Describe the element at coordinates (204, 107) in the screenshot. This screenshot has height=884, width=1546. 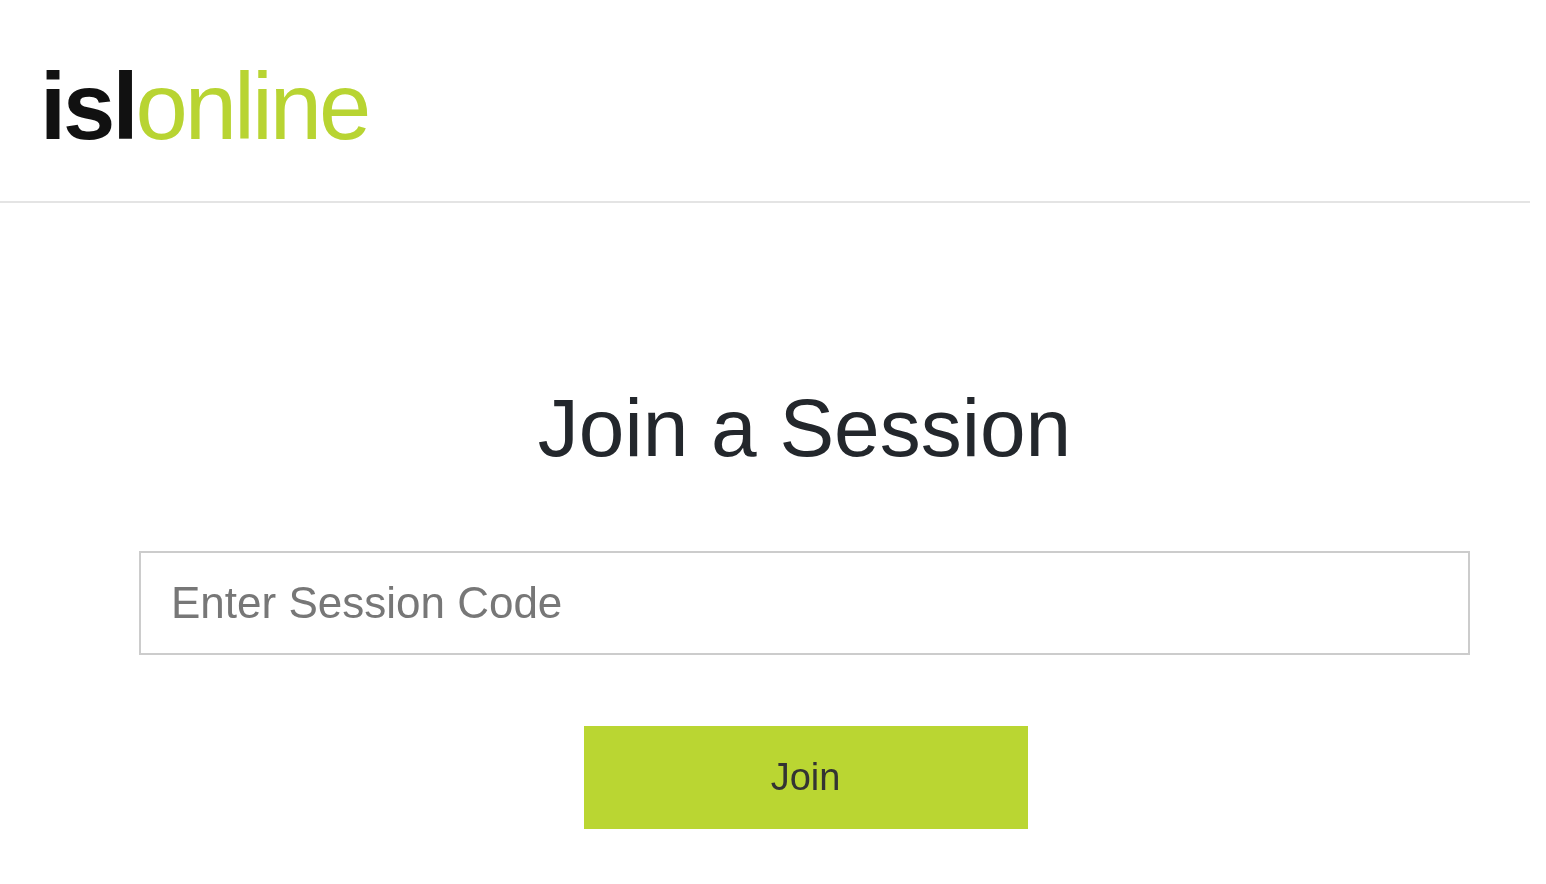
I see `logo: islonline` at that location.